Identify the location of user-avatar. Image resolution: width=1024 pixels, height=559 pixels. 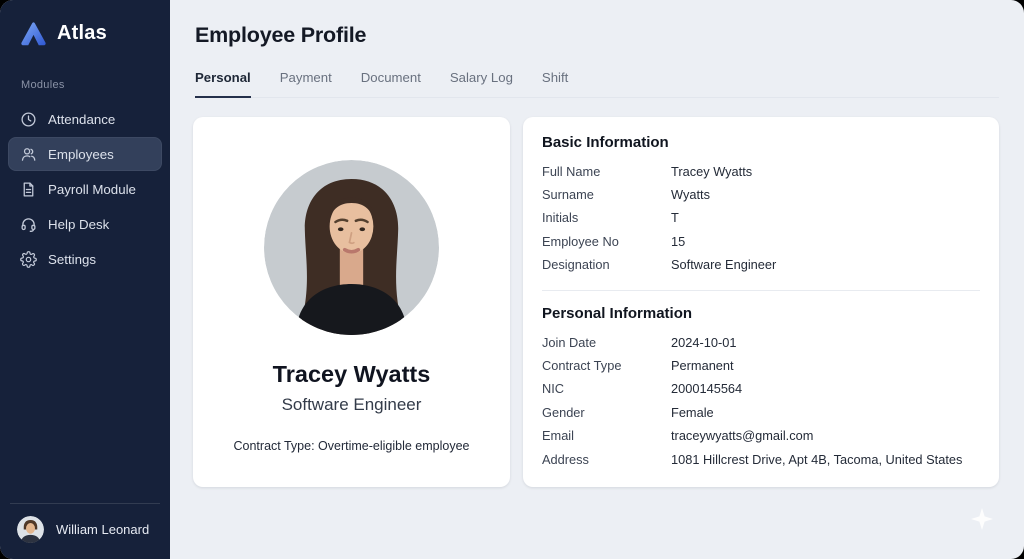
(30, 529).